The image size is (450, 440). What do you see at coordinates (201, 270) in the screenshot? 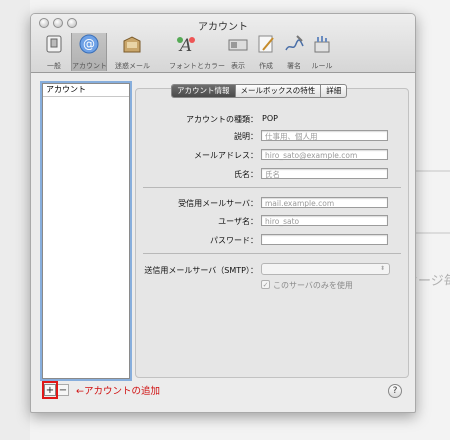
I see `smtp-server-label: 送信用メールサーバ（SMTP）：` at bounding box center [201, 270].